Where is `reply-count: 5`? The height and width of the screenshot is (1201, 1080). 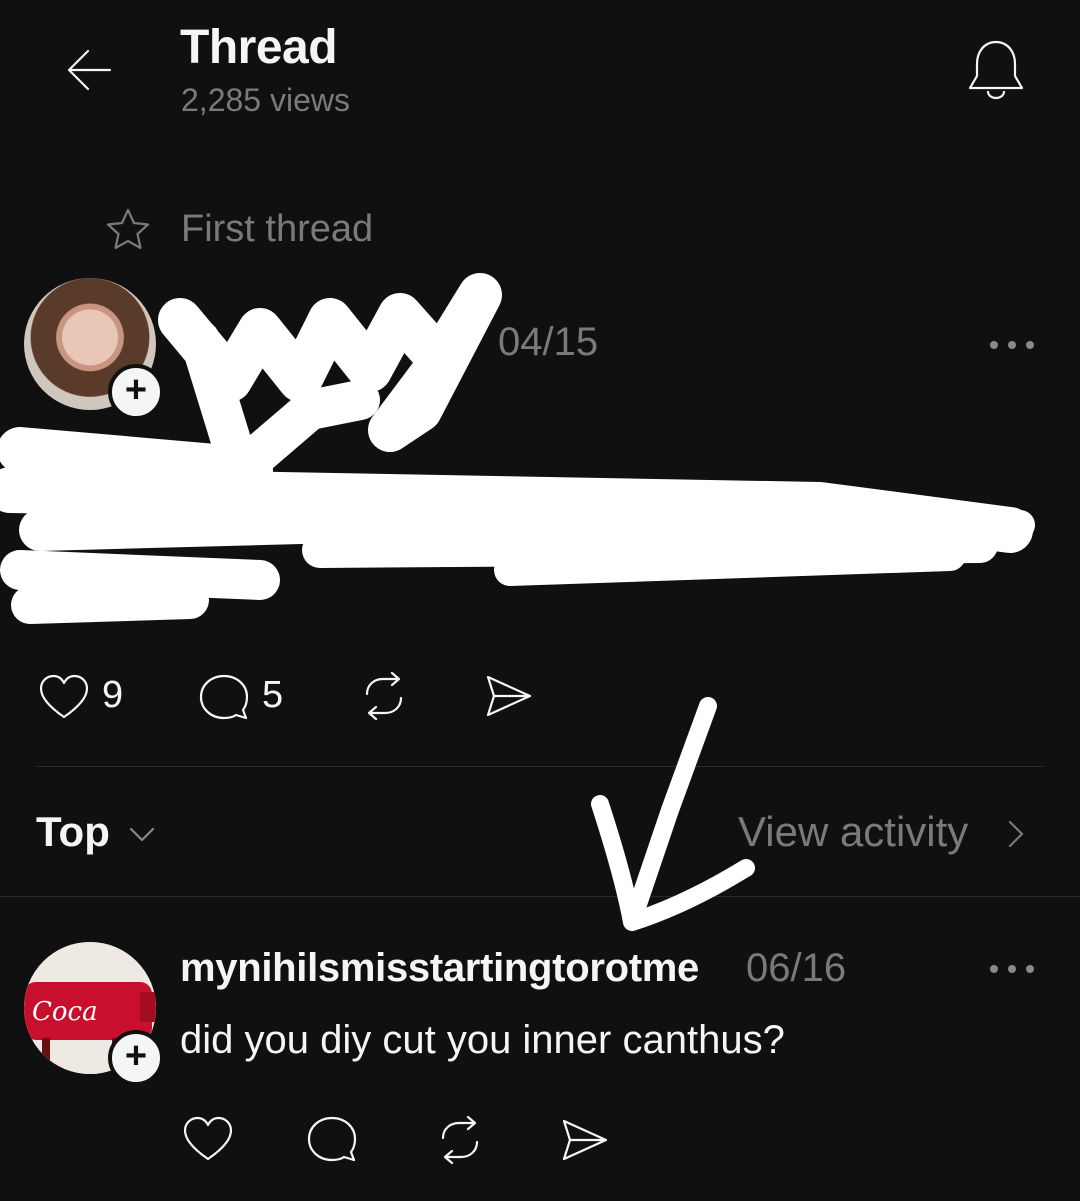
reply-count: 5 is located at coordinates (273, 695).